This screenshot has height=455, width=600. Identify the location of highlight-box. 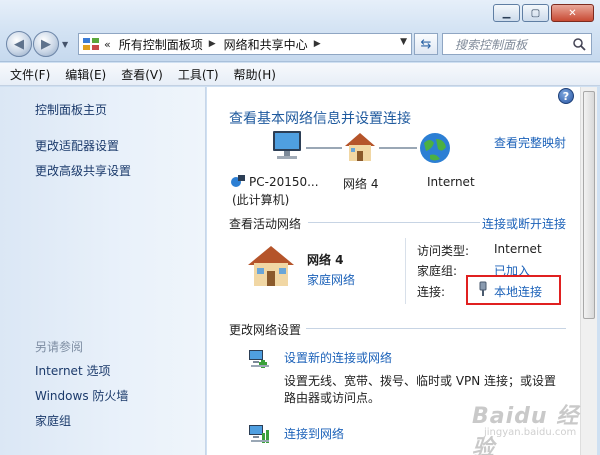
(513, 290).